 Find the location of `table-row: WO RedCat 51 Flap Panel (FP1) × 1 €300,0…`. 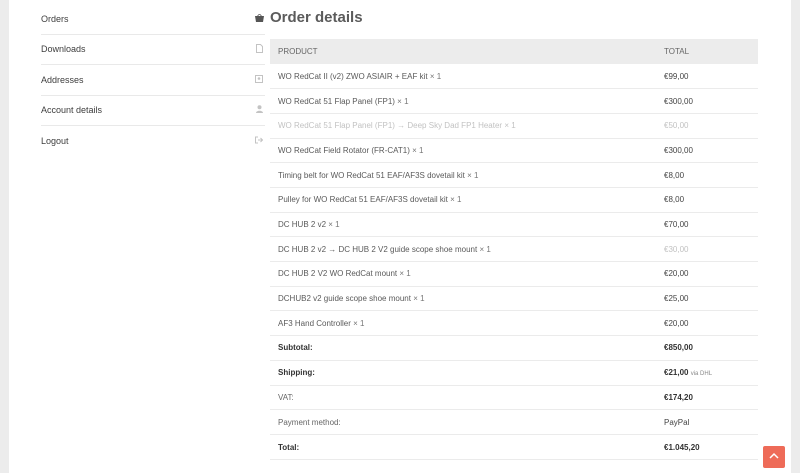

table-row: WO RedCat 51 Flap Panel (FP1) × 1 €300,0… is located at coordinates (514, 101).